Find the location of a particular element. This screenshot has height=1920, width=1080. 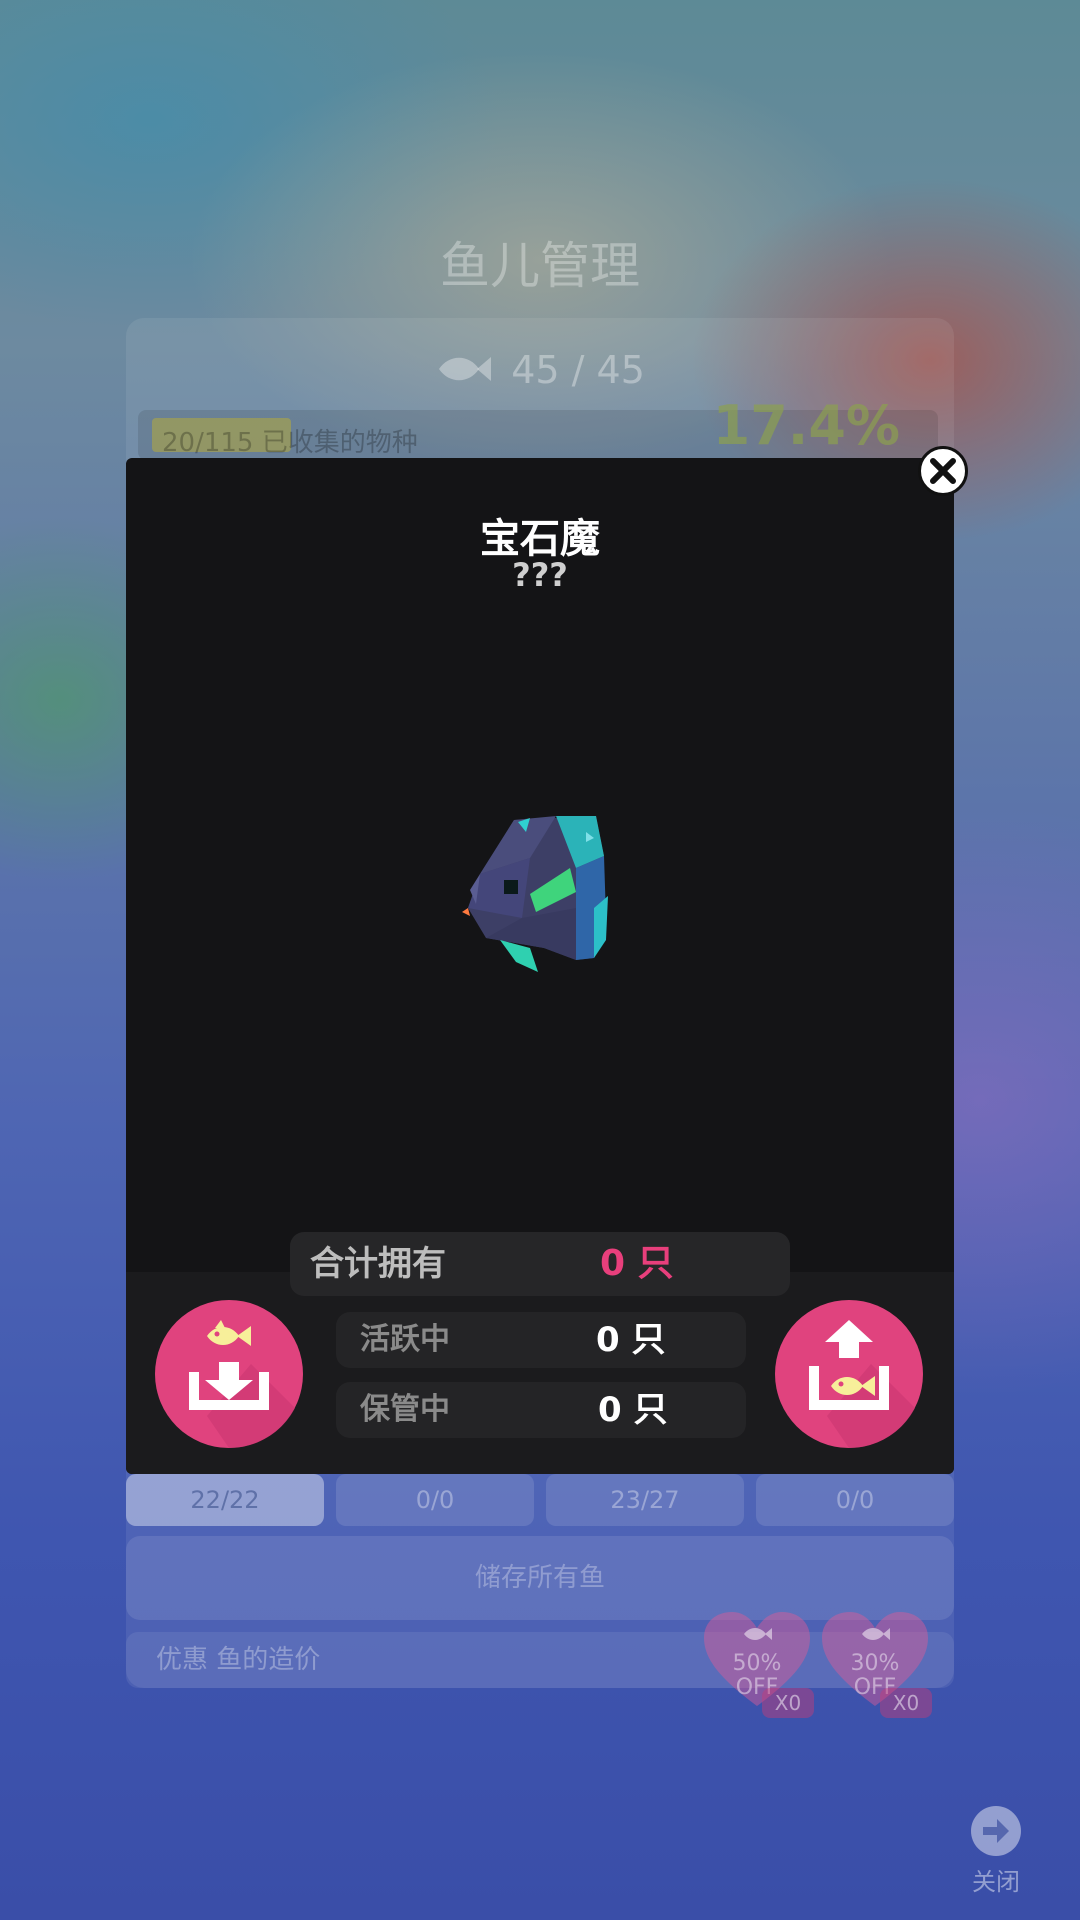

stored-value: 0 只 is located at coordinates (633, 1410).